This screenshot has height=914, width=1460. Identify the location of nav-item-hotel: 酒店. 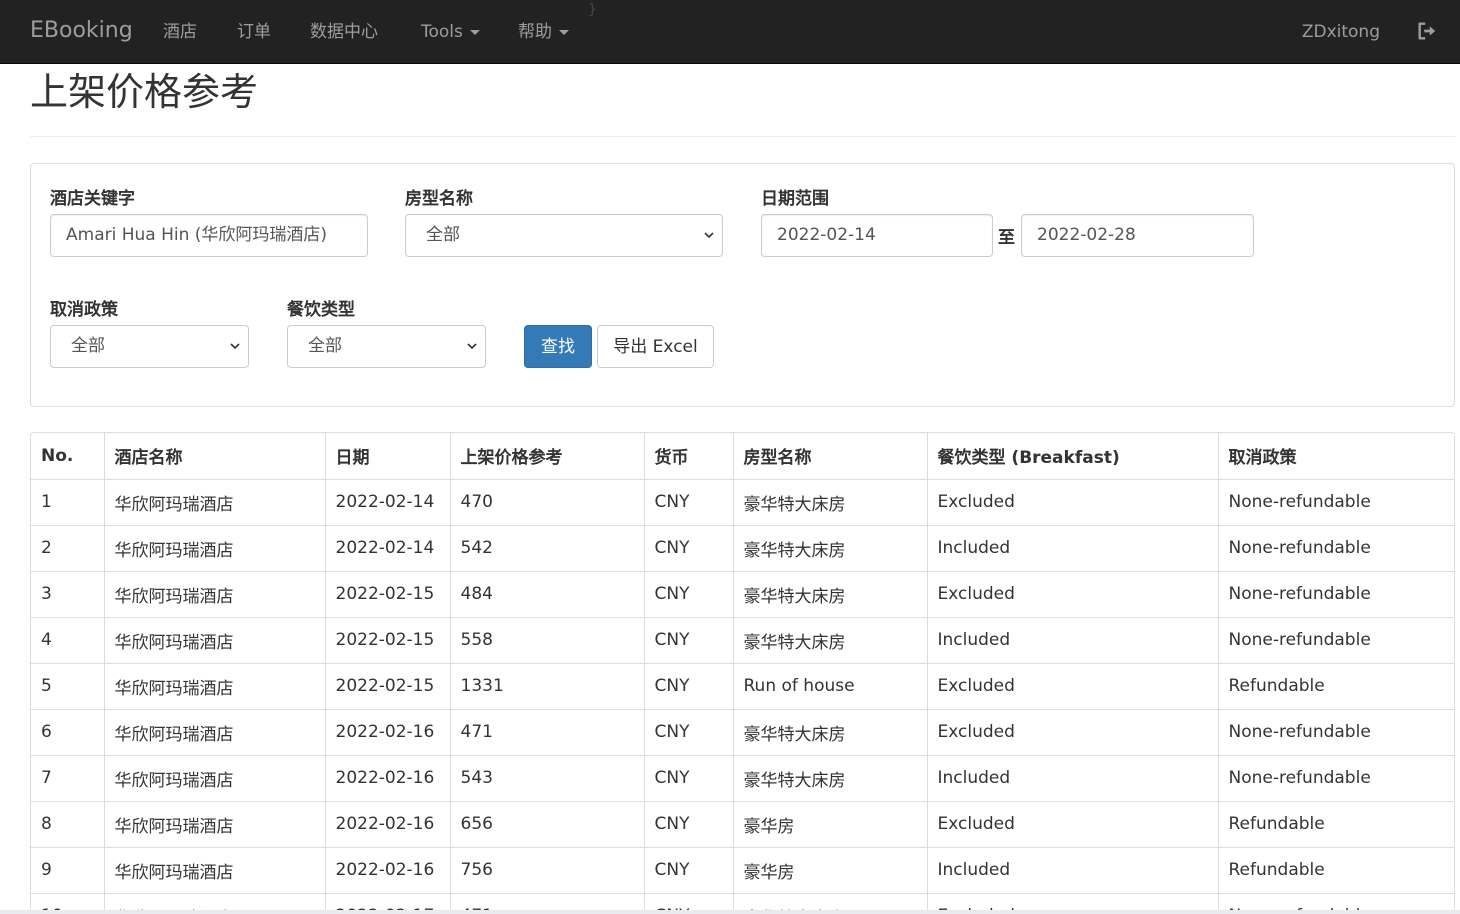
(180, 32).